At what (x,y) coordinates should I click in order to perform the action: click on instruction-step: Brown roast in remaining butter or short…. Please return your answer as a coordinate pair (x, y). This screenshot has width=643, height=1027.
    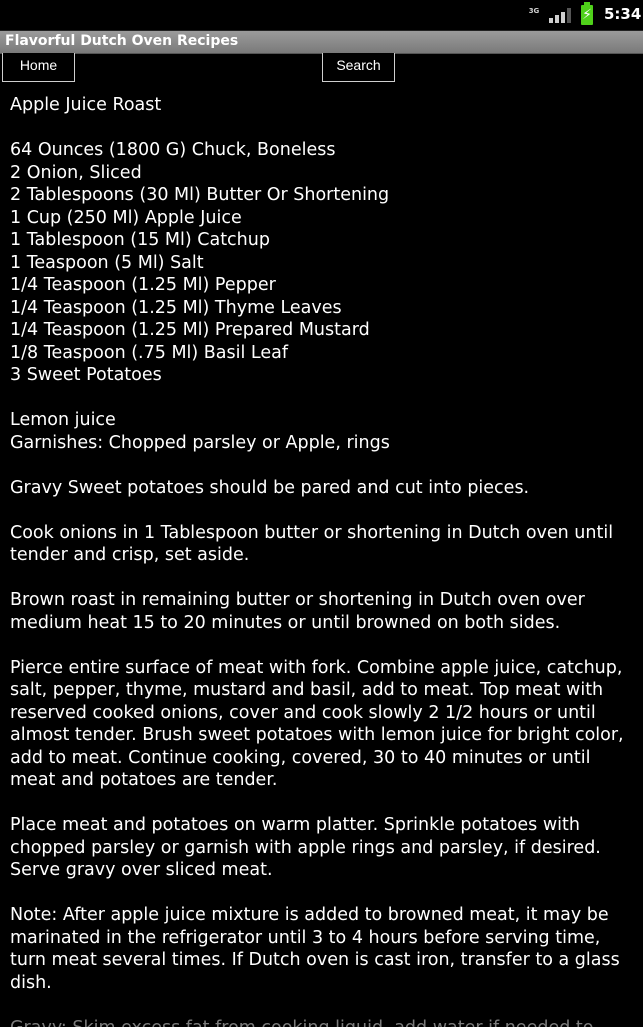
    Looking at the image, I should click on (297, 611).